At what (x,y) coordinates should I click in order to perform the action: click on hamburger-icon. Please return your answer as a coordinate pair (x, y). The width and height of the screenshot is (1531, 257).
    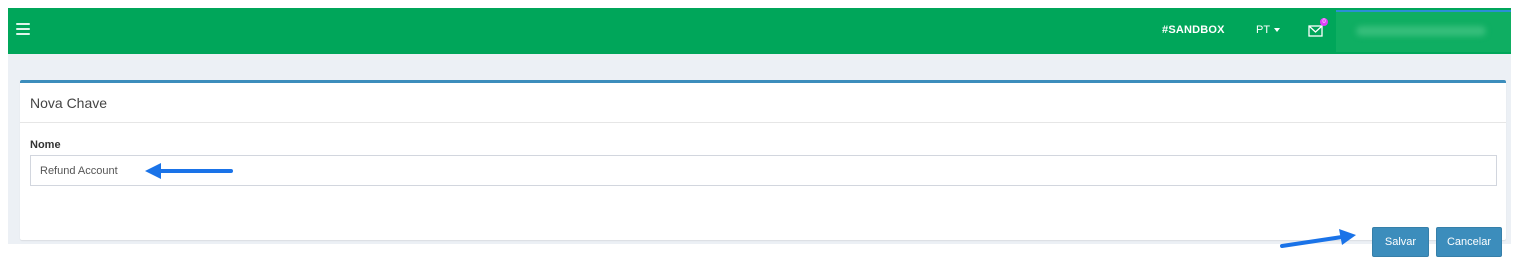
    Looking at the image, I should click on (23, 31).